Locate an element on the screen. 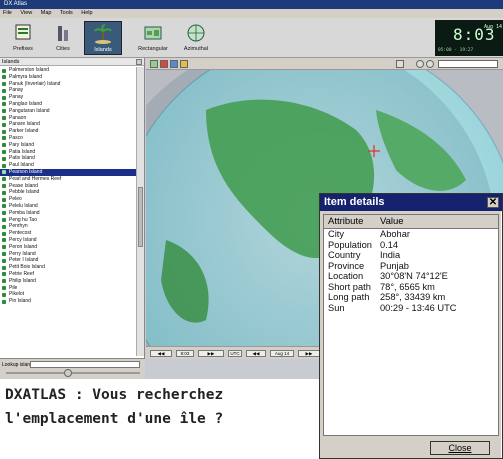 This screenshot has height=459, width=503. home-icon is located at coordinates (400, 64).